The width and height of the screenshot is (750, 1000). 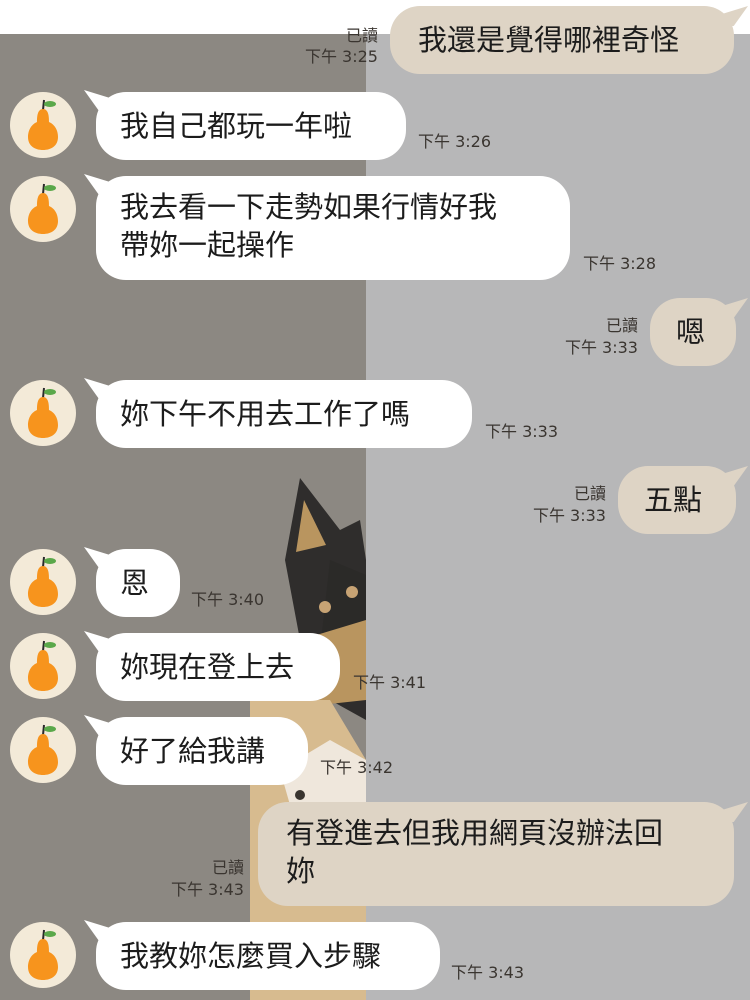 I want to click on message-bubble: 妳現在登上去, so click(x=218, y=667).